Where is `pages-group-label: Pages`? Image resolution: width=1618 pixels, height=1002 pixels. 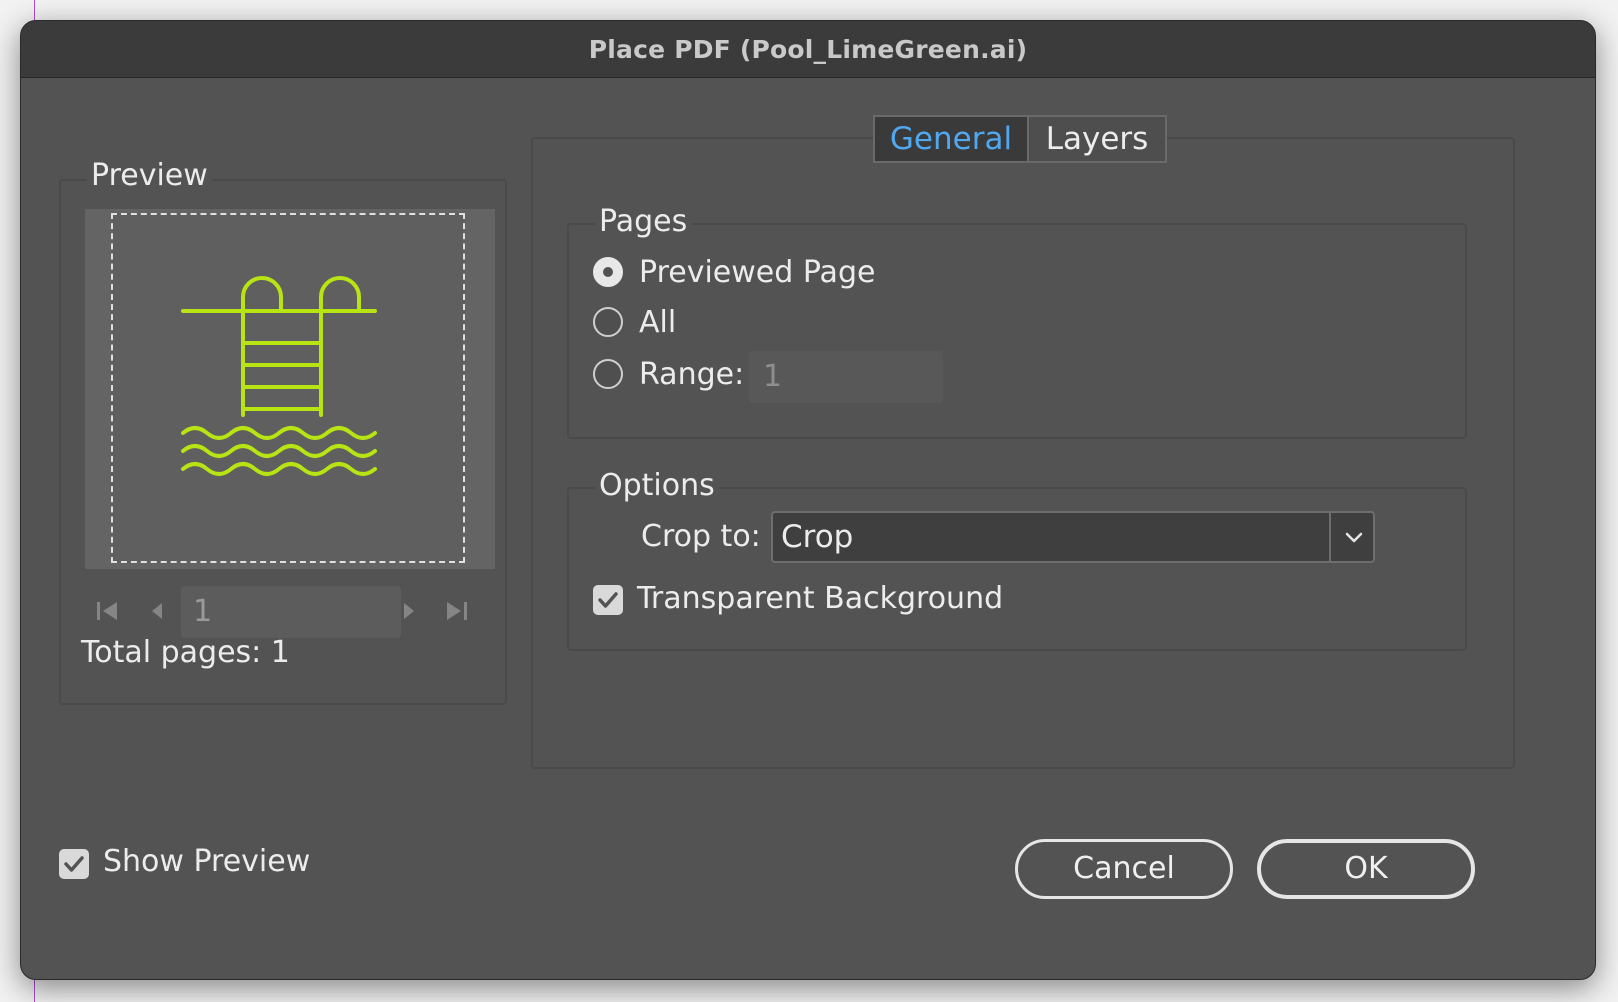 pages-group-label: Pages is located at coordinates (643, 222).